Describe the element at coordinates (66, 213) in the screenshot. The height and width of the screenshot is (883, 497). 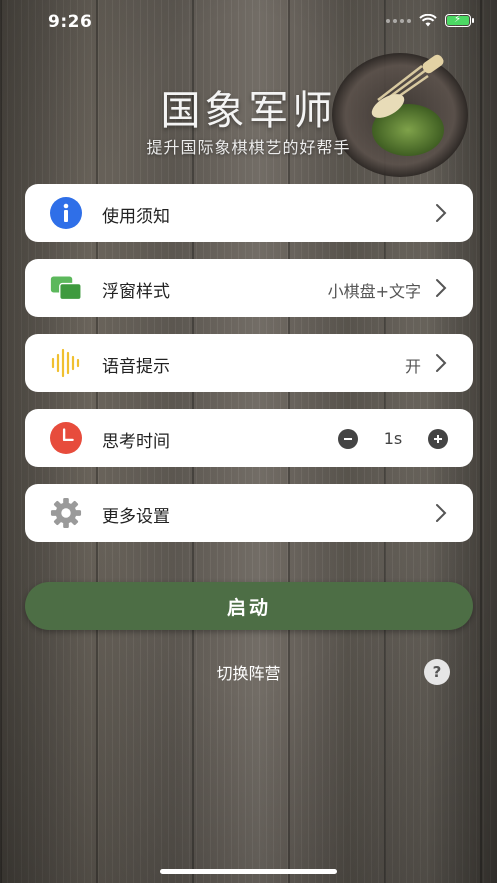
I see `info-icon` at that location.